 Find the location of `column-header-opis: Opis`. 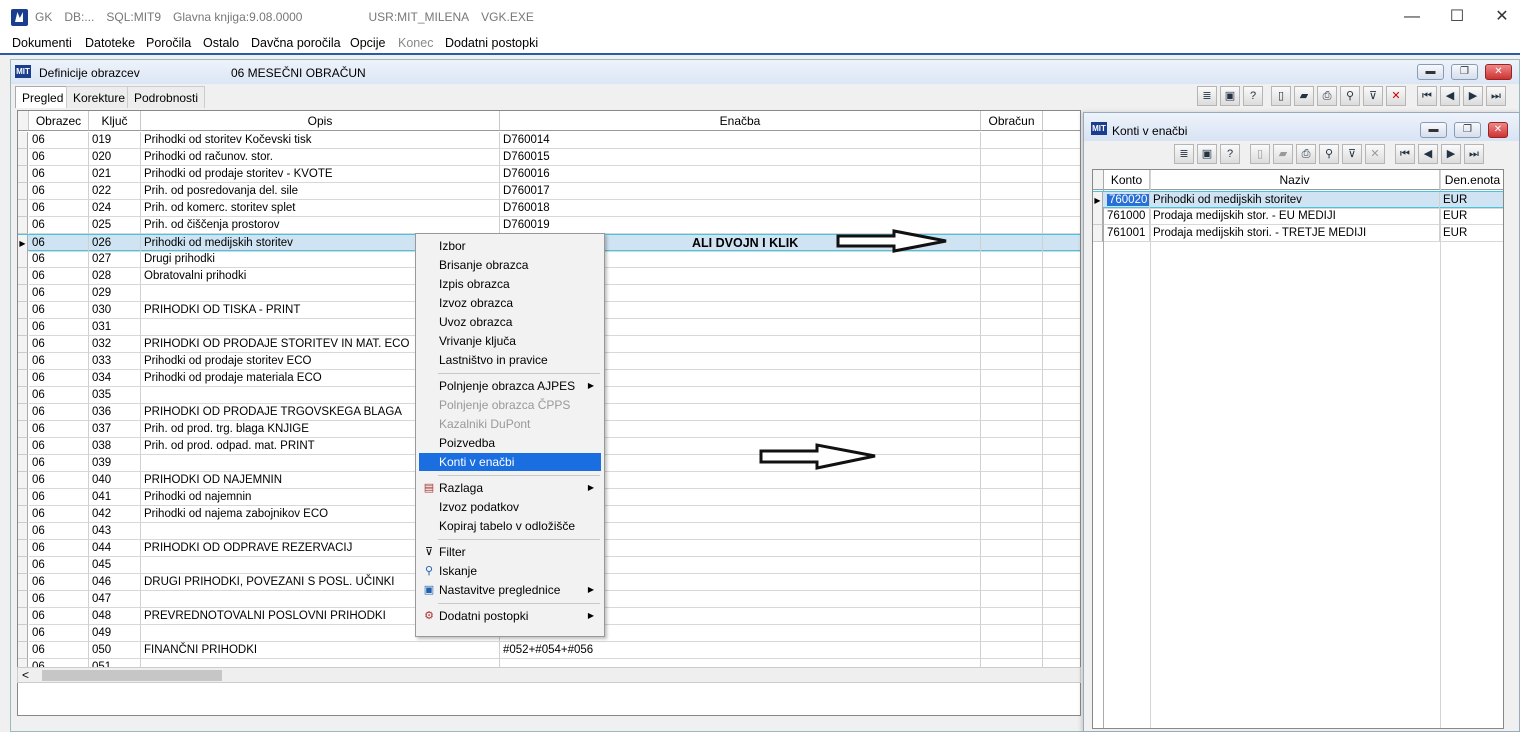

column-header-opis: Opis is located at coordinates (320, 121).